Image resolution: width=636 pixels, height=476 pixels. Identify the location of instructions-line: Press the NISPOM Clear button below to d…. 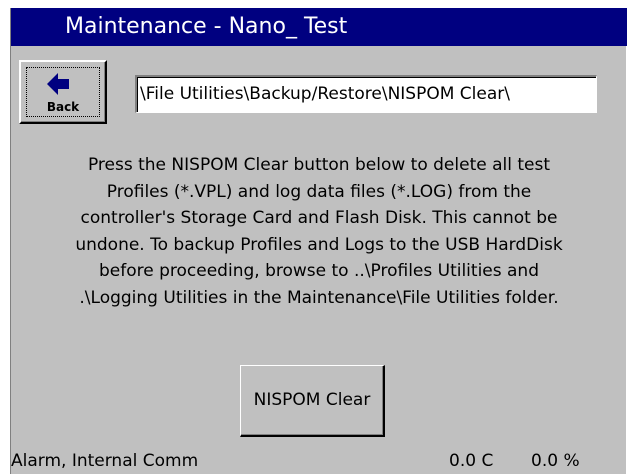
(319, 165).